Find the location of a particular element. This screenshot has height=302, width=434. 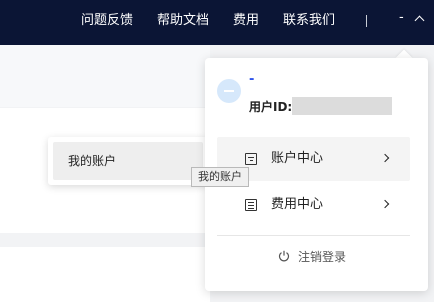

tooltip: 我的账户 is located at coordinates (220, 177).